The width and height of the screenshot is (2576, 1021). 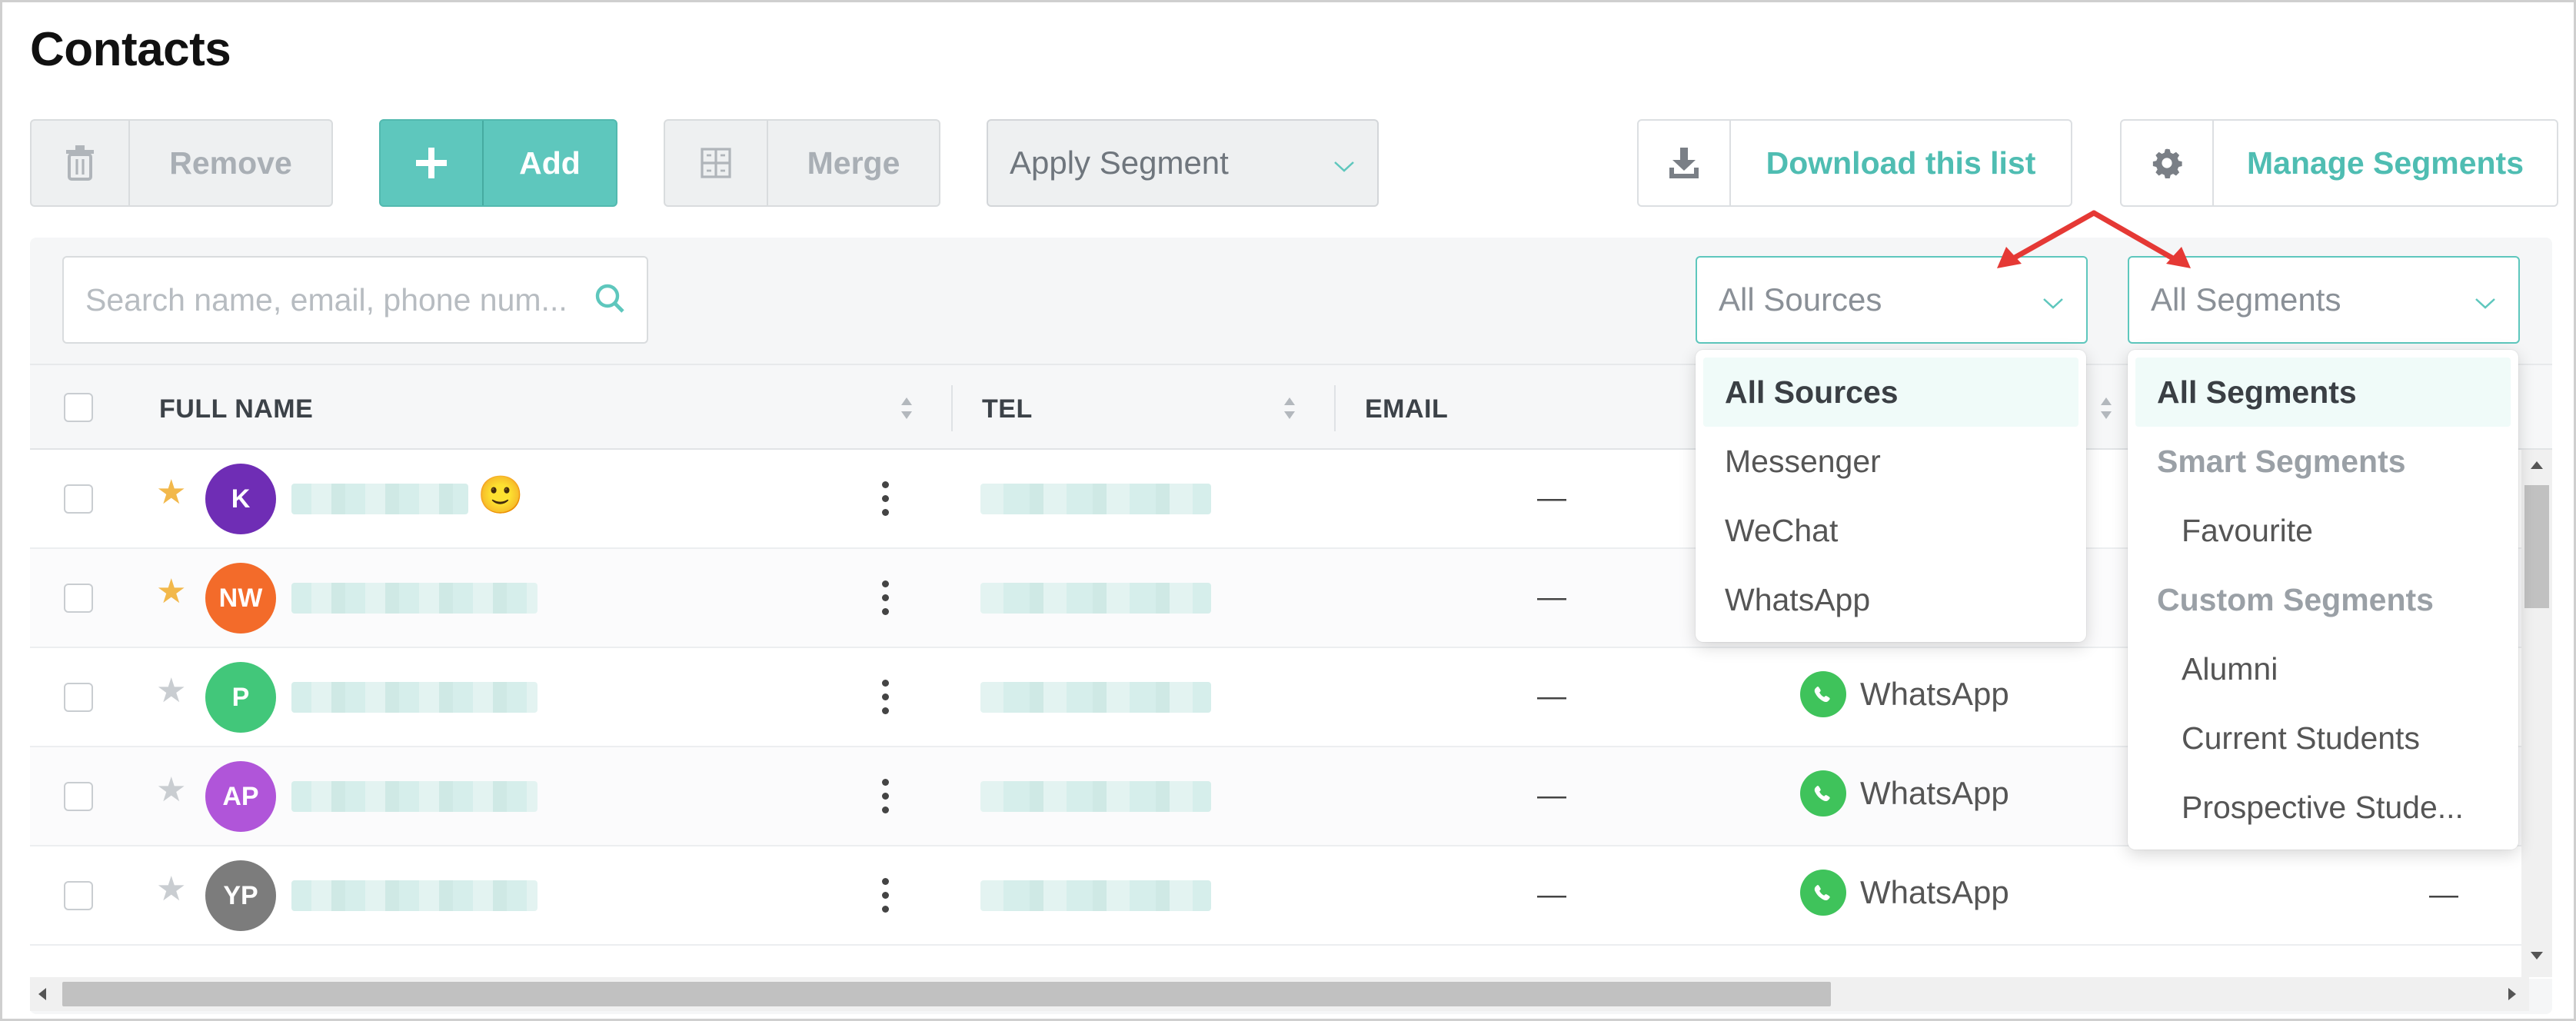 I want to click on segments-option-current-students: Current Students, so click(x=2323, y=738).